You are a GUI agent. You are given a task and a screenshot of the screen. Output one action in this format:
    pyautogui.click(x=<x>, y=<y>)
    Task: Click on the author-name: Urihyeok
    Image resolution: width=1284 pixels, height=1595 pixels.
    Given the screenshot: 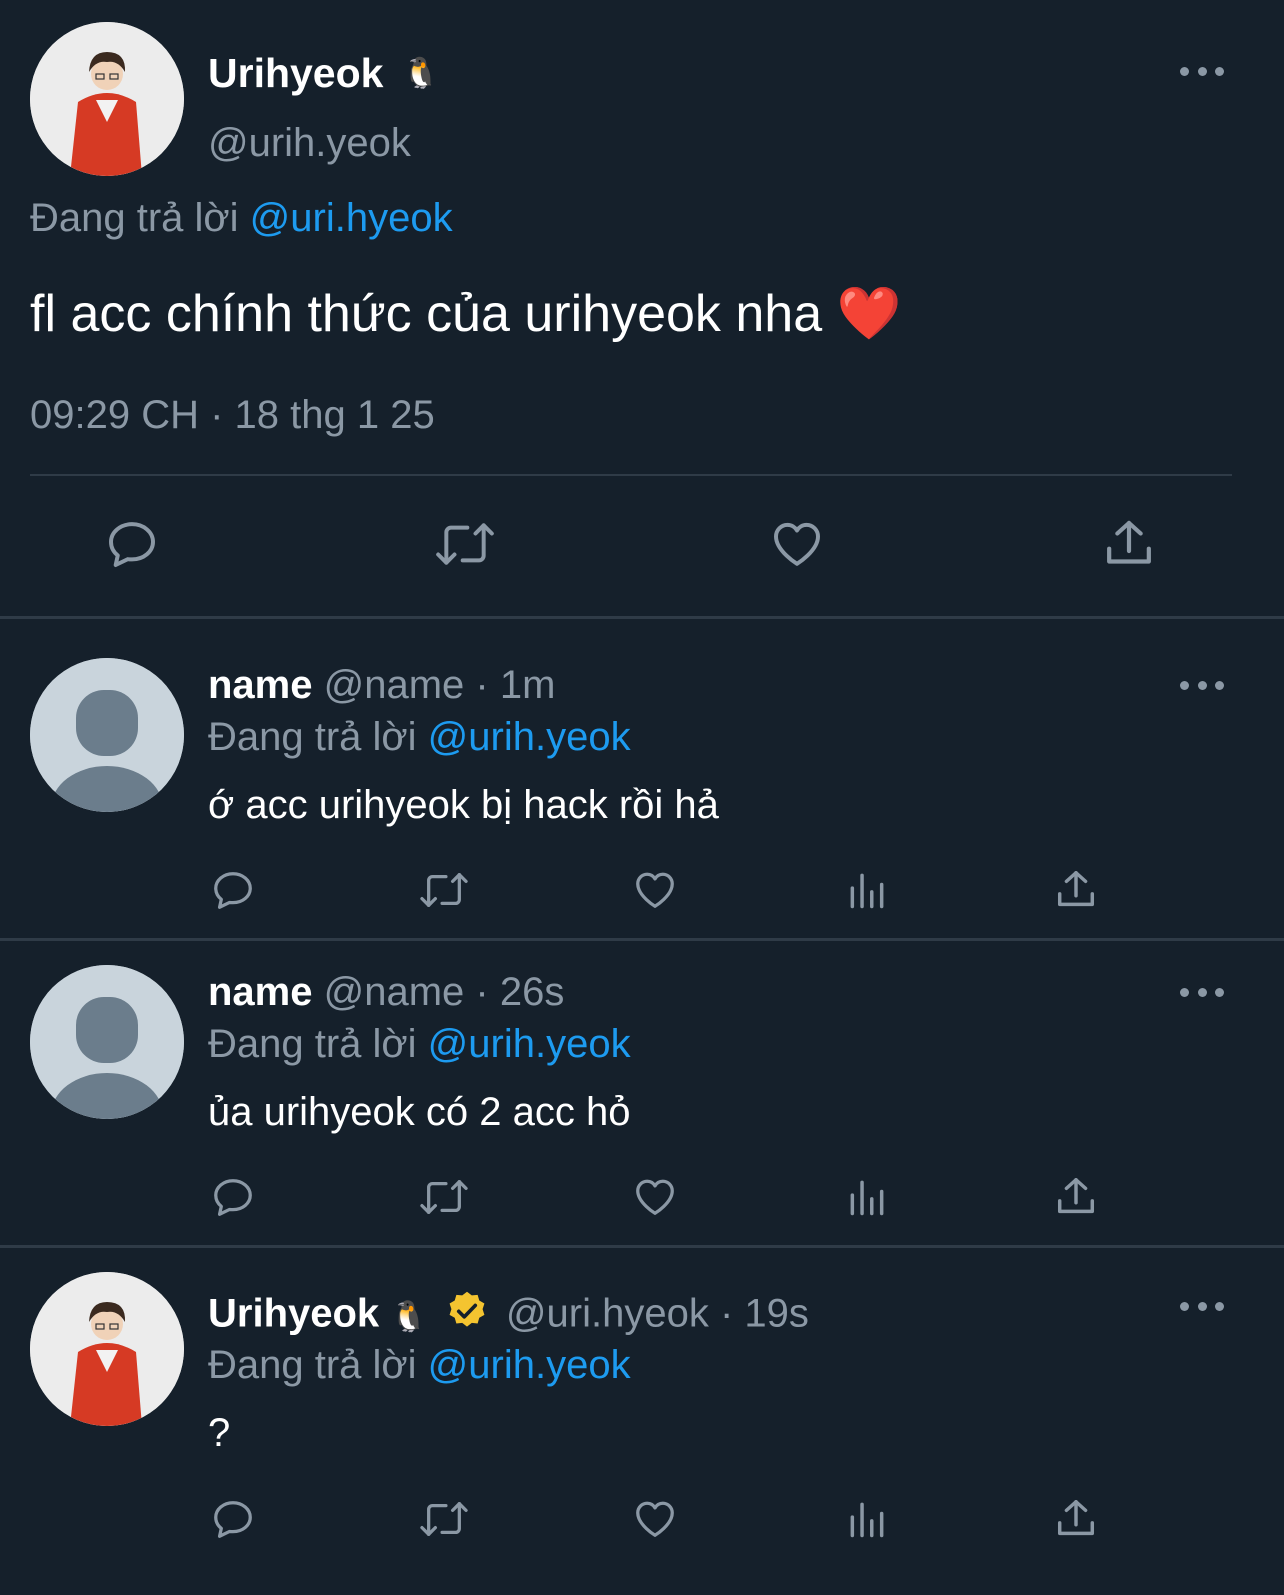 What is the action you would take?
    pyautogui.click(x=295, y=73)
    